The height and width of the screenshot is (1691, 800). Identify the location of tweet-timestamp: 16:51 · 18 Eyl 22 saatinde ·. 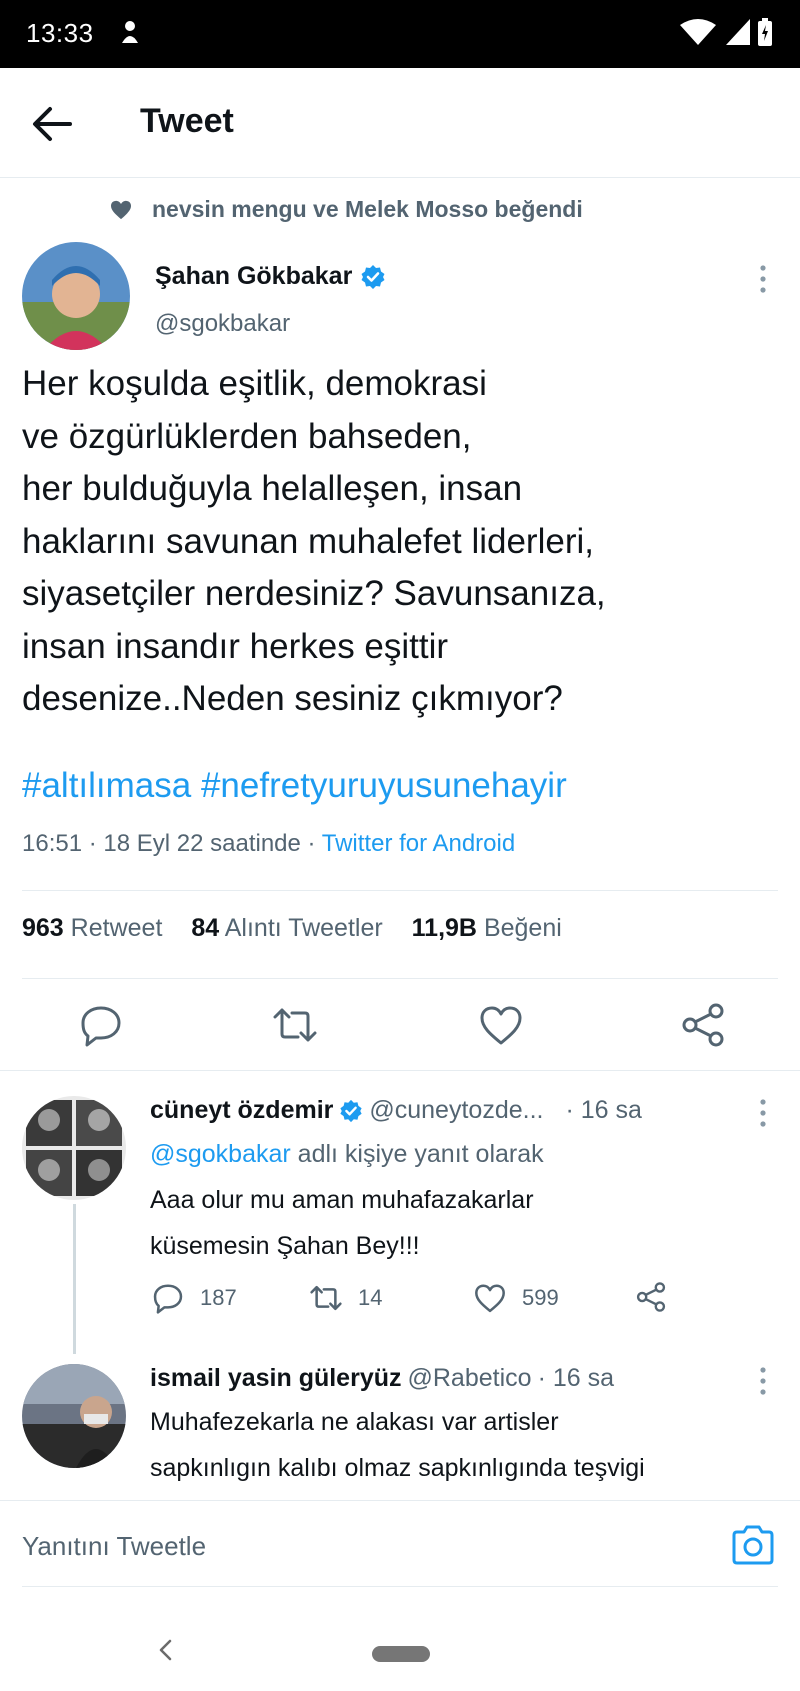
(172, 843).